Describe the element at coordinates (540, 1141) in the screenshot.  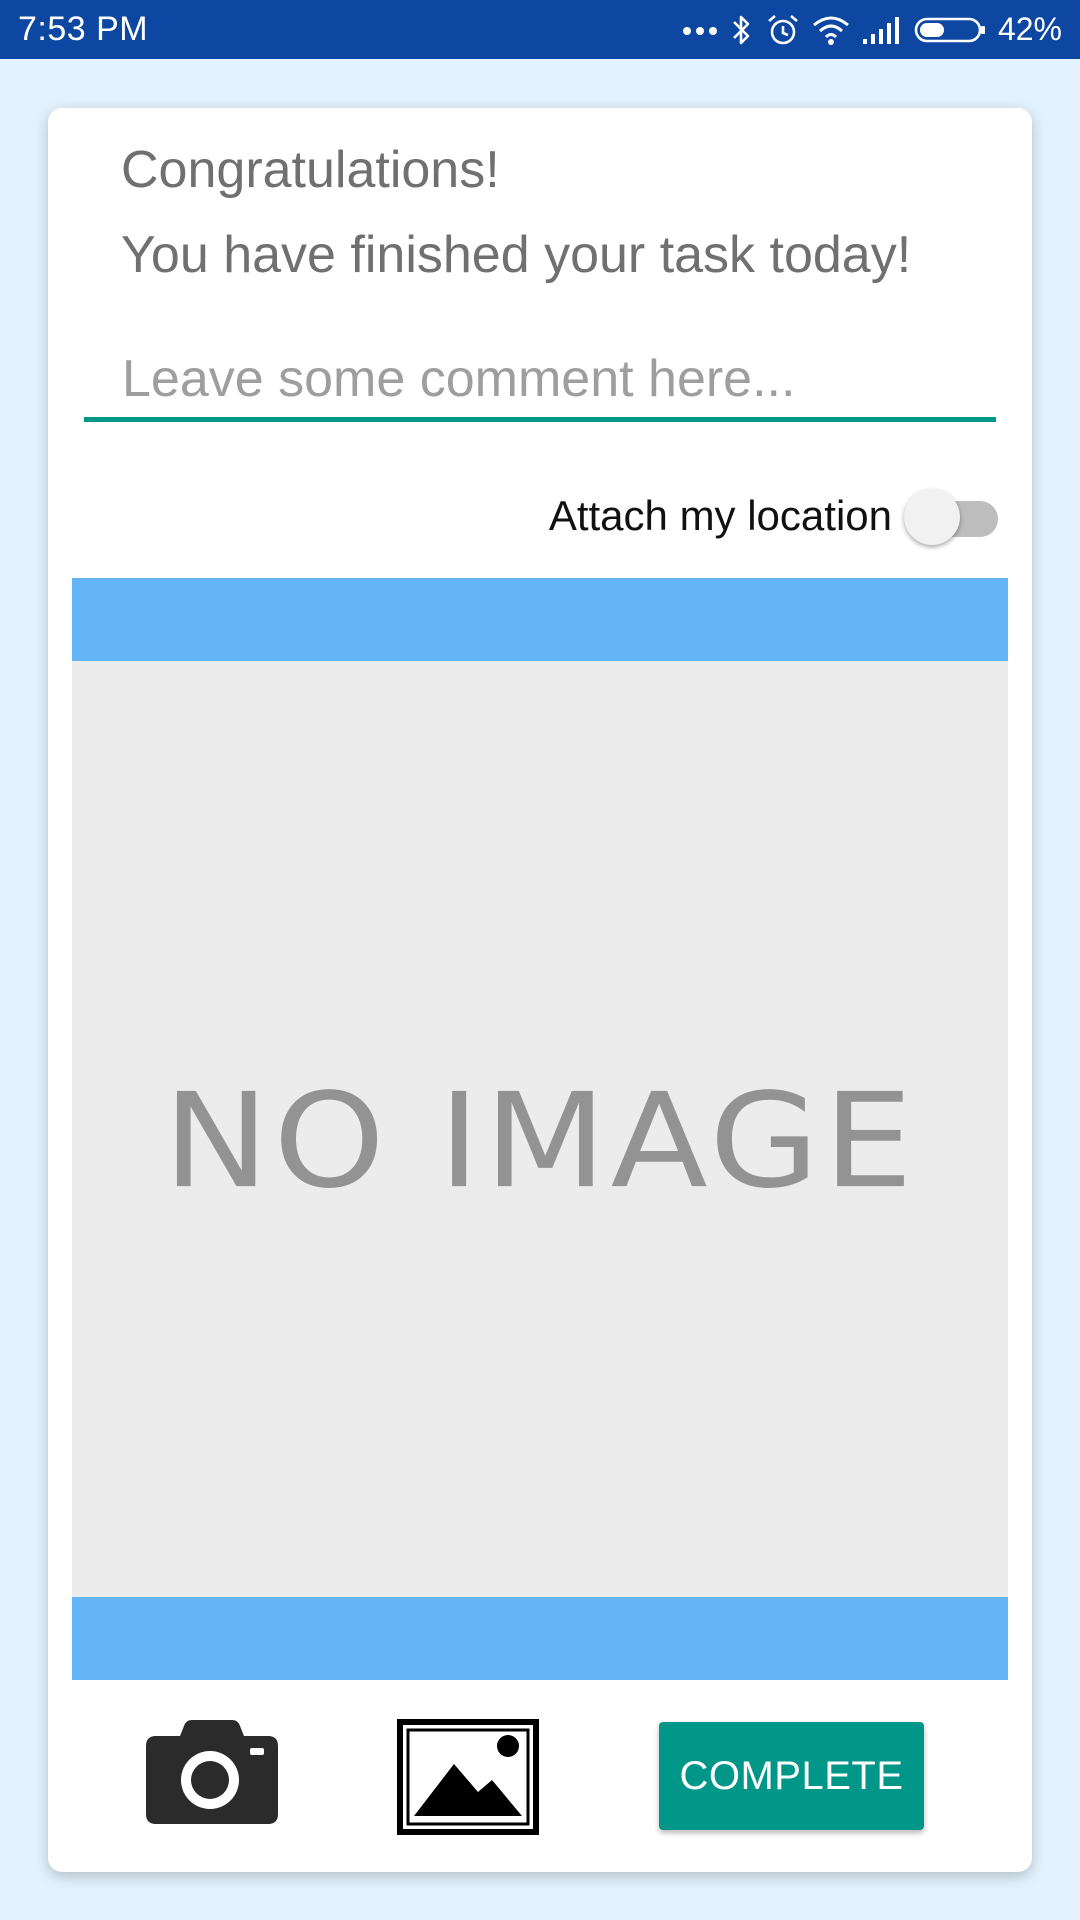
I see `no-image-text: NO IMAGE` at that location.